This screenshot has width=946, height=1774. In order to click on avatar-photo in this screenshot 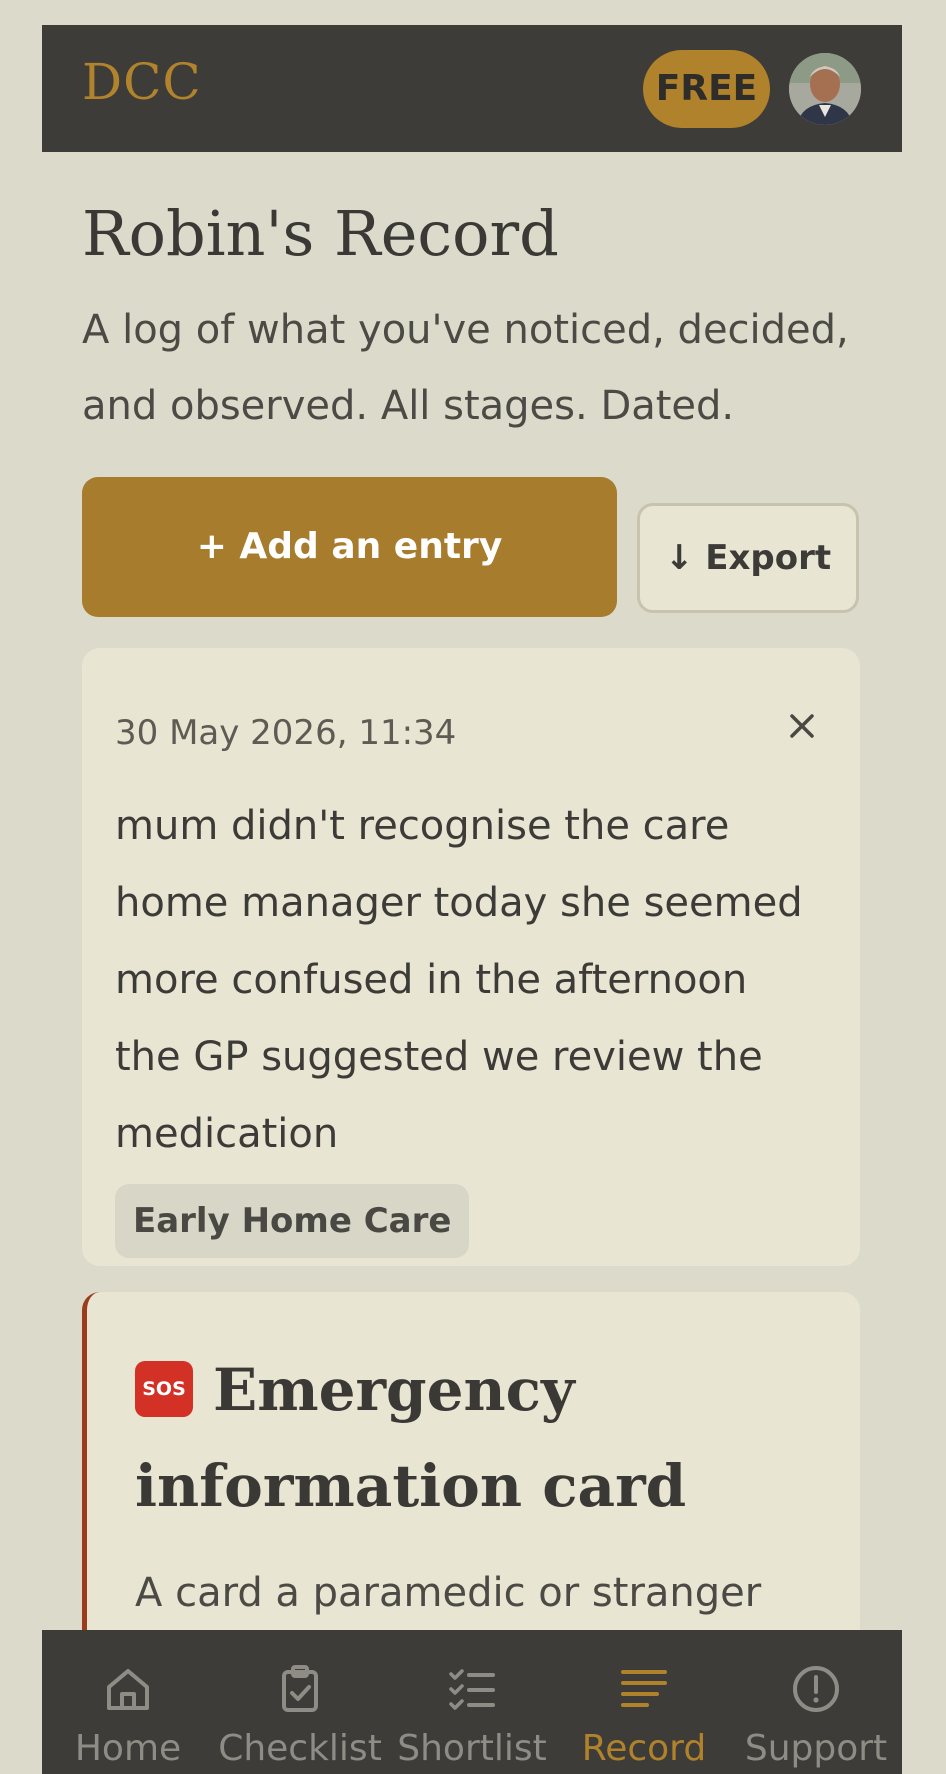, I will do `click(825, 89)`.